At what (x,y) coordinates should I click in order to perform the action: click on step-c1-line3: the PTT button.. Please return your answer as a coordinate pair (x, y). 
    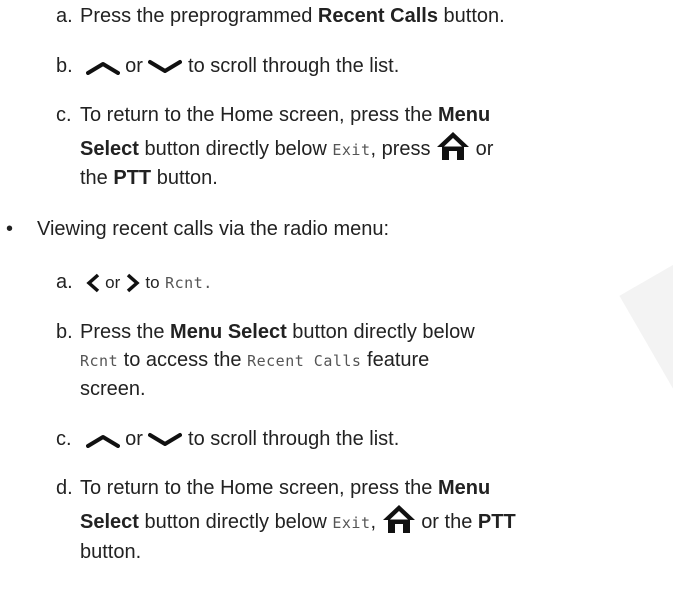
    Looking at the image, I should click on (149, 178).